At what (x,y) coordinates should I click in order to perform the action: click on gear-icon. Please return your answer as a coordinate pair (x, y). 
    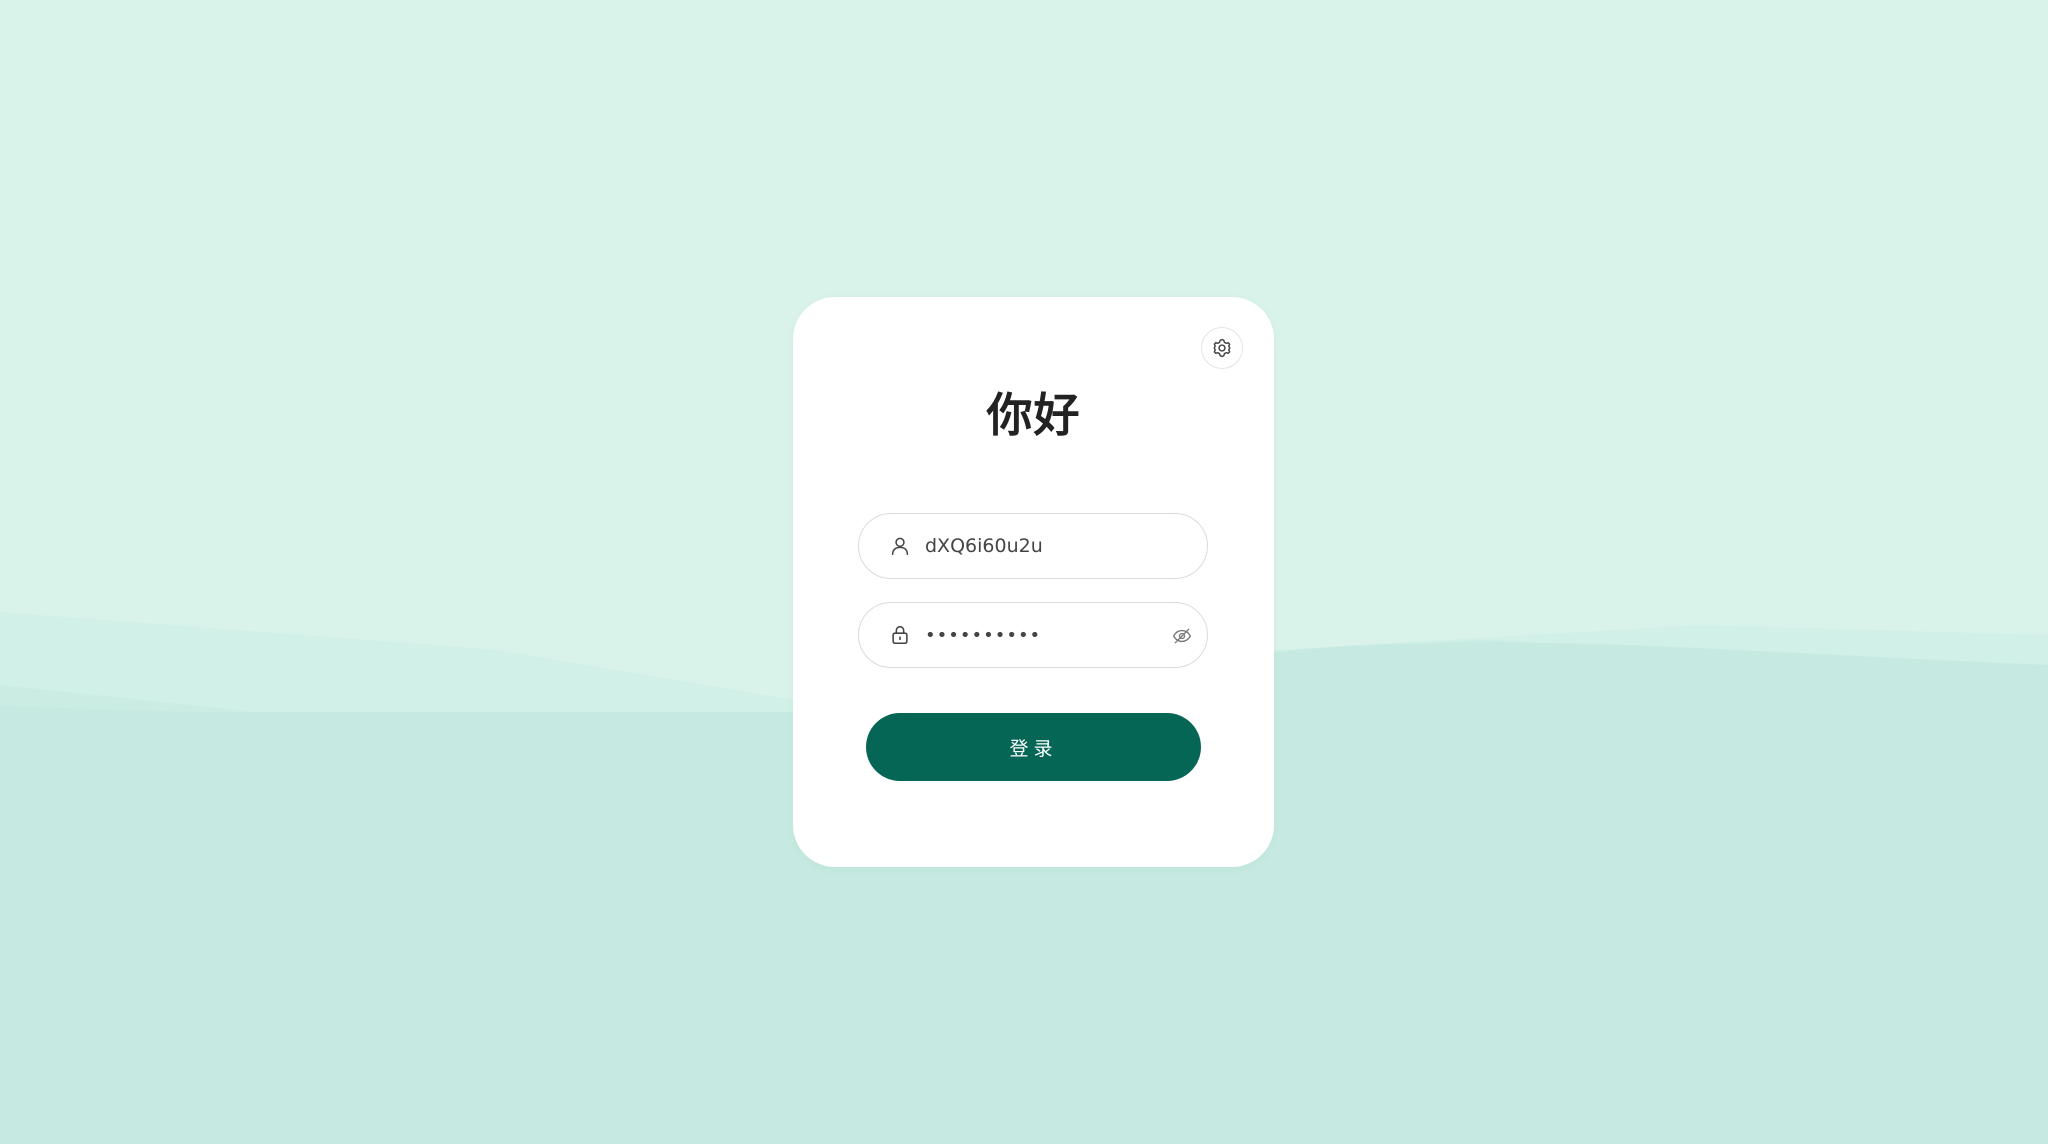
    Looking at the image, I should click on (1222, 348).